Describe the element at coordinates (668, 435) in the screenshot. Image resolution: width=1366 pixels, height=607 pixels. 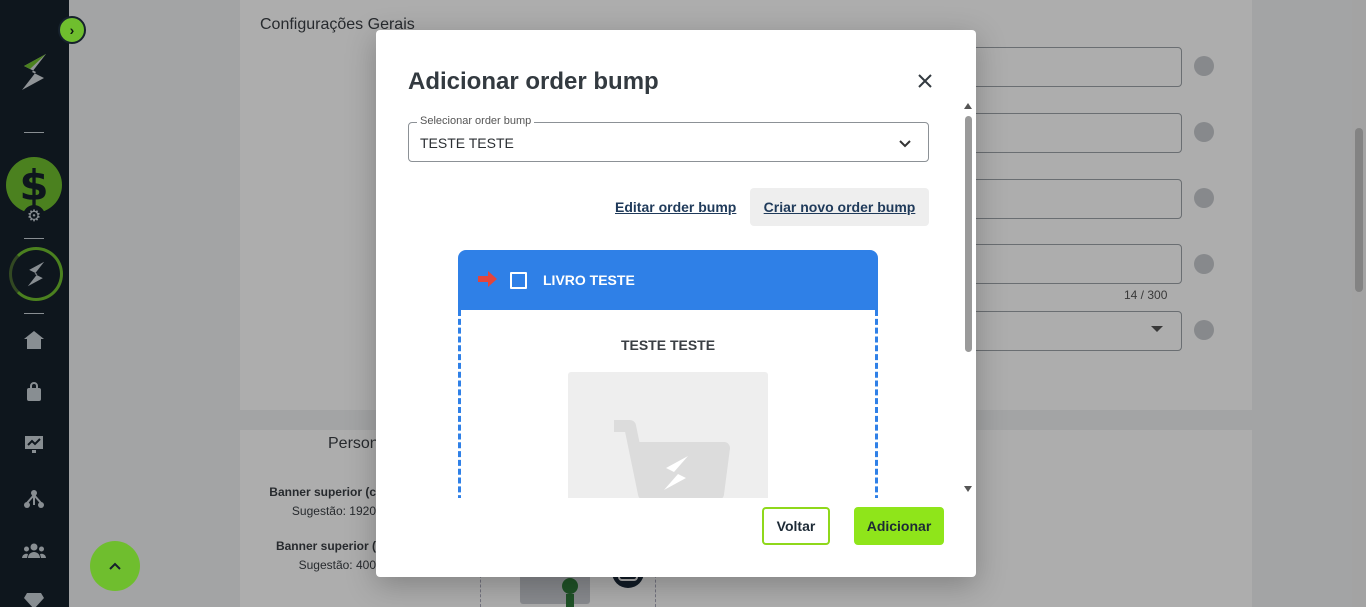
I see `cart-placeholder-icon` at that location.